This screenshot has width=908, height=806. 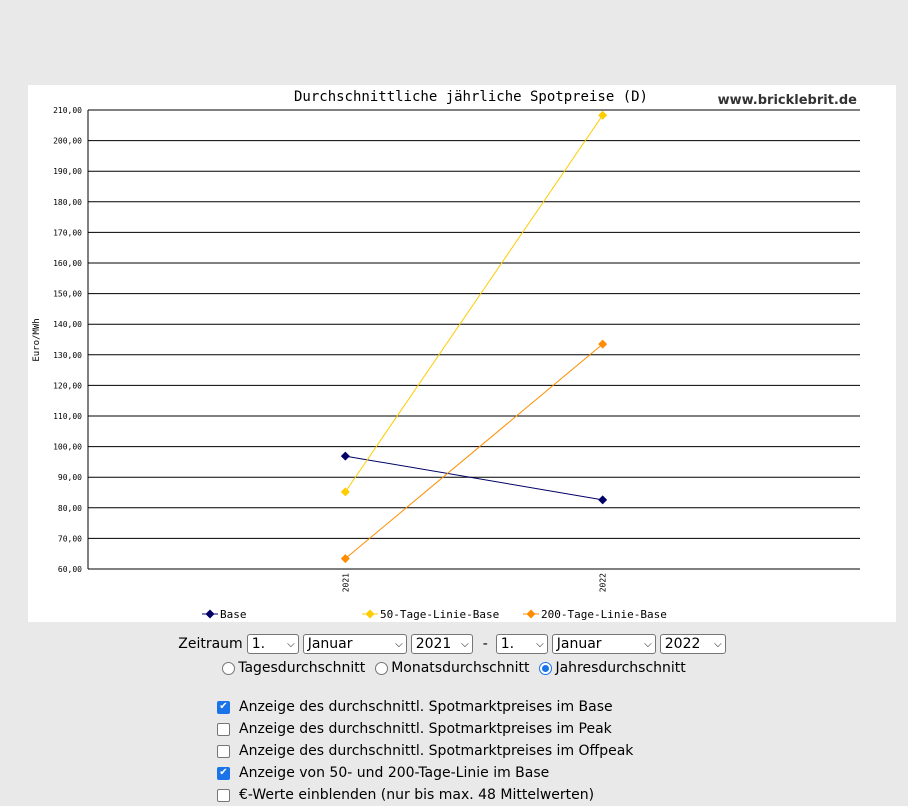 I want to click on legend-label: 200-Tage-Linie-Base, so click(x=604, y=614).